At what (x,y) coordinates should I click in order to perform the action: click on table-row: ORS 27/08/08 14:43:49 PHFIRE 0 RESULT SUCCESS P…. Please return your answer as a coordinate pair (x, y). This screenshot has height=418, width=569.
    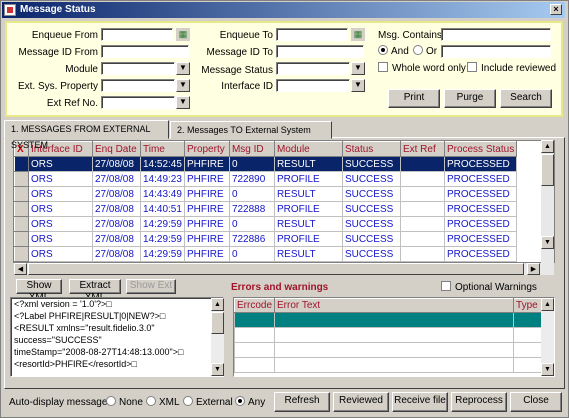
    Looking at the image, I should click on (266, 194).